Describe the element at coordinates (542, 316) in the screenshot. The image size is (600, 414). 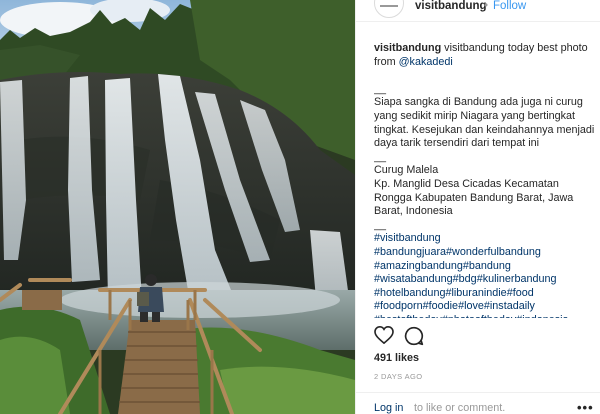
I see `hashtag-link: #indonesia` at that location.